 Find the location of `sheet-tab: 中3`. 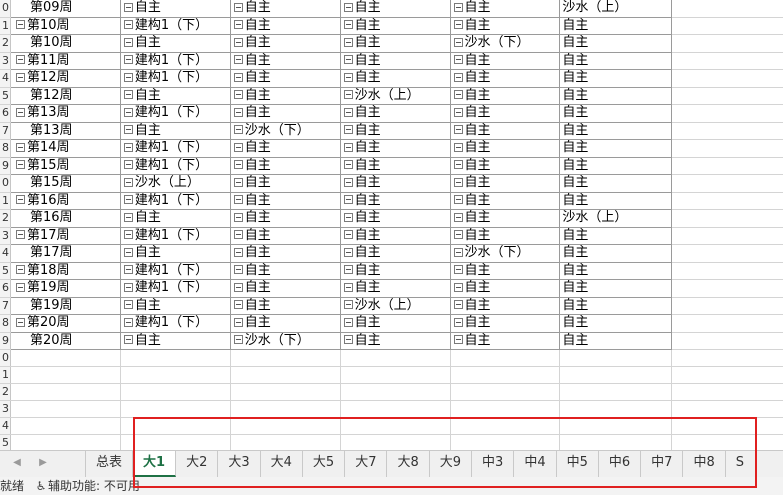

sheet-tab: 中3 is located at coordinates (493, 464).